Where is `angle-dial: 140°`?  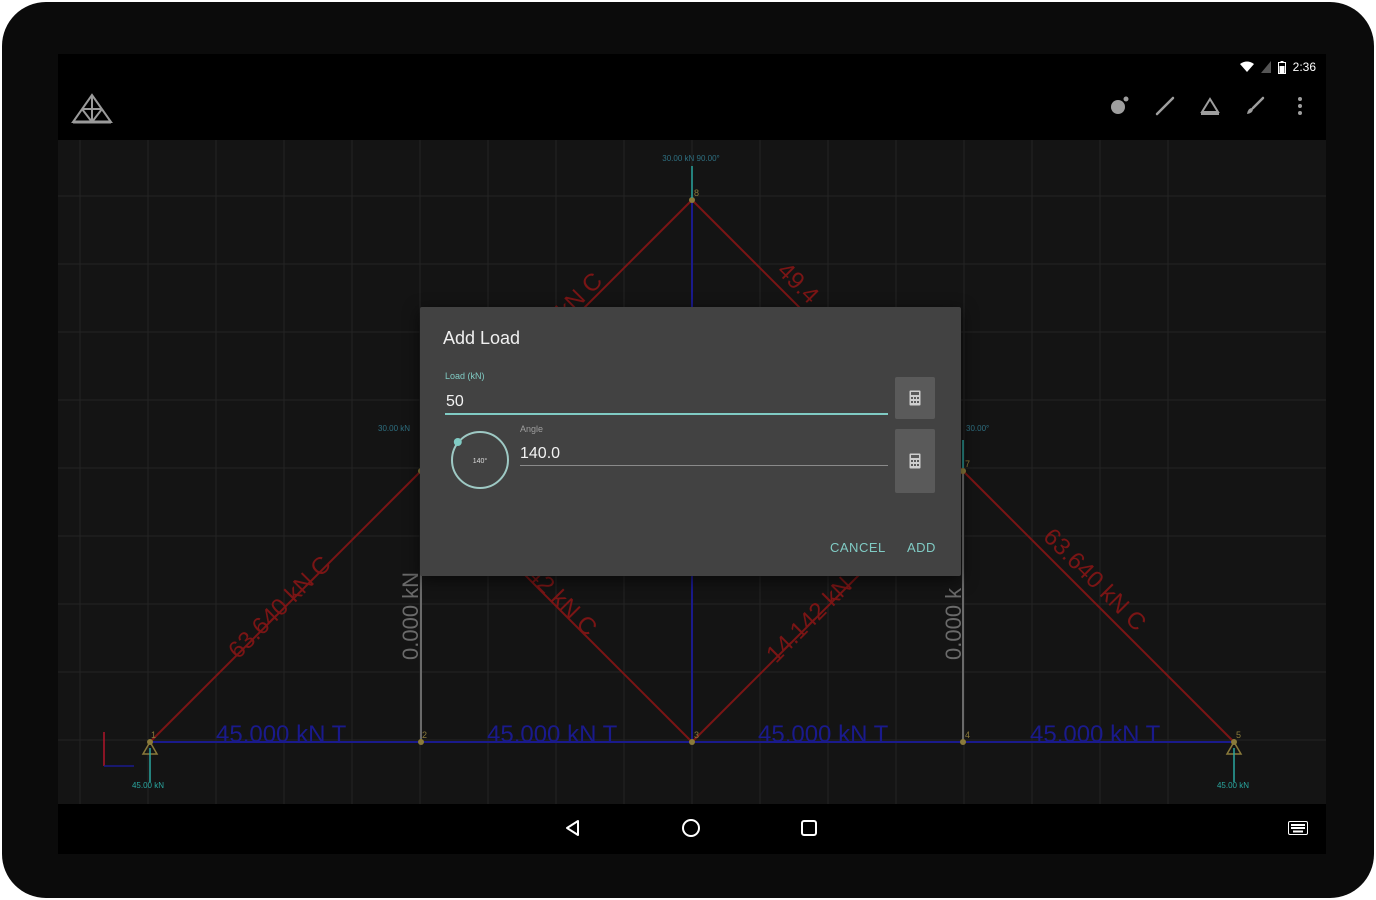
angle-dial: 140° is located at coordinates (480, 460).